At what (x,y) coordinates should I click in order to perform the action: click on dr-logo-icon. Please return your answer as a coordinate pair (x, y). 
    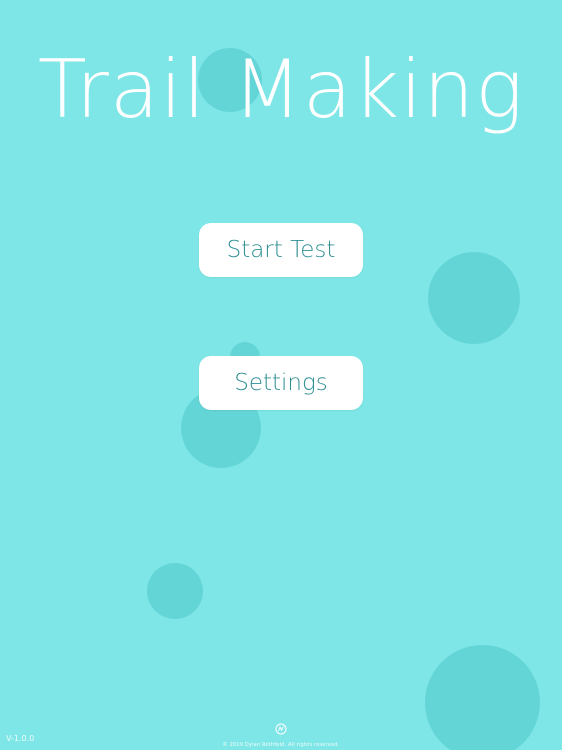
    Looking at the image, I should click on (281, 727).